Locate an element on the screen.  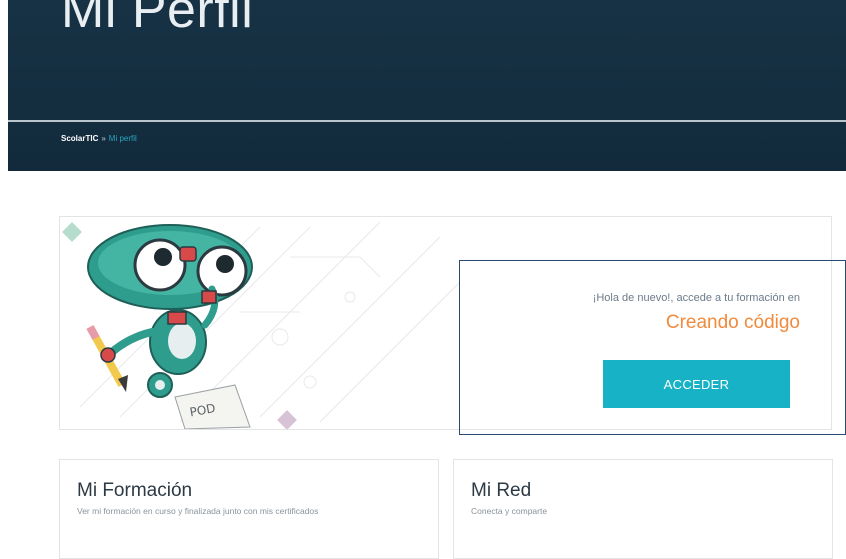
header-divider is located at coordinates (427, 121).